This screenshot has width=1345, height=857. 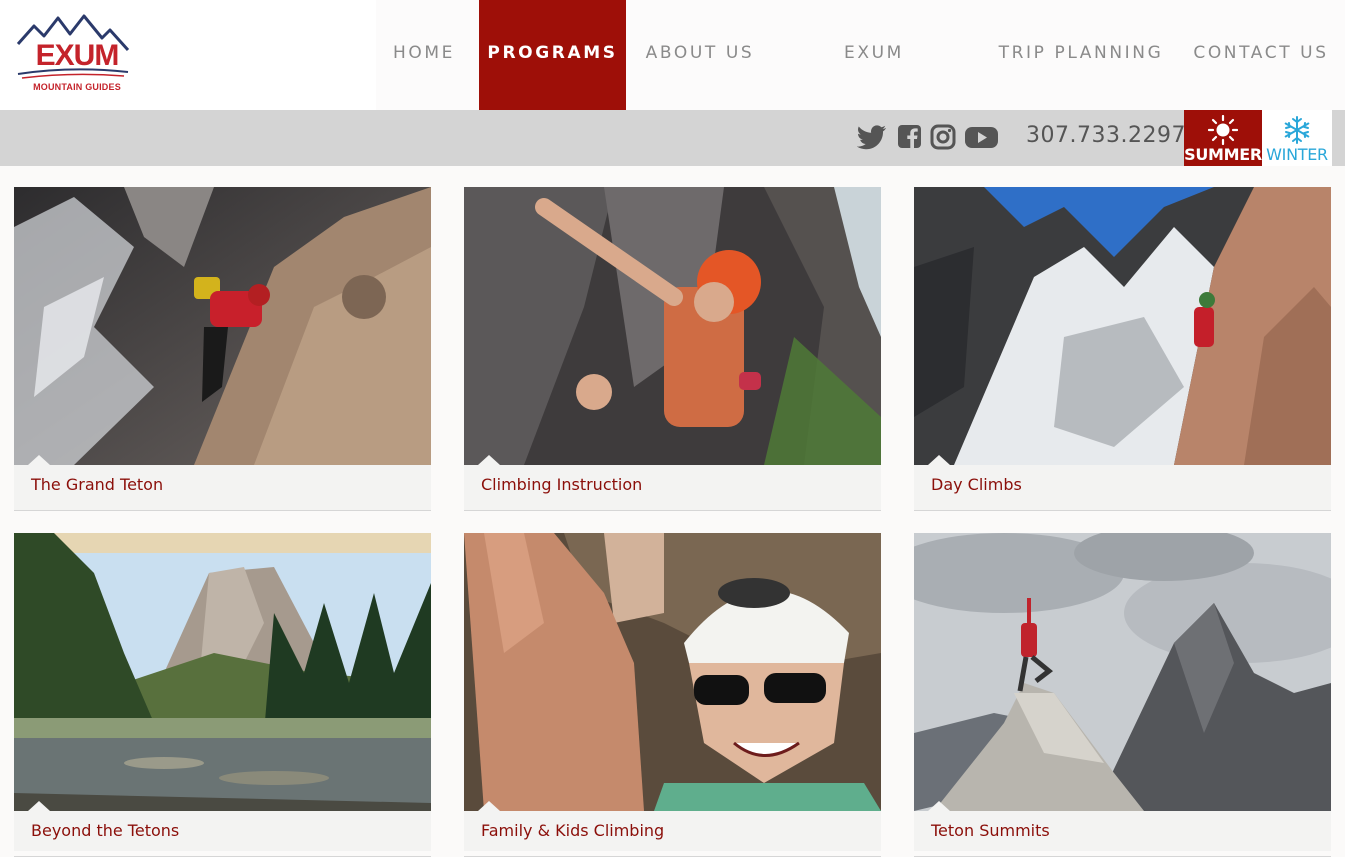 What do you see at coordinates (77, 87) in the screenshot?
I see `logo-tagline: MOUNTAIN GUIDES` at bounding box center [77, 87].